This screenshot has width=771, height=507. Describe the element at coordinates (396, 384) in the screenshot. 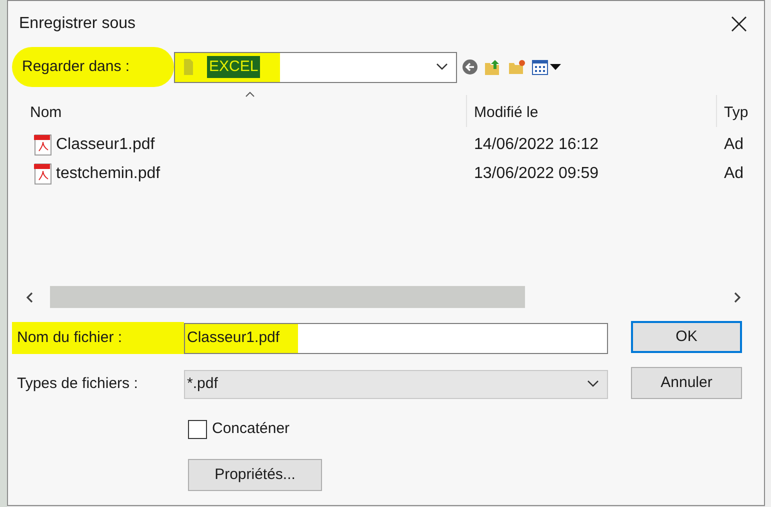

I see `file-type-dropdown: *.pdf` at that location.